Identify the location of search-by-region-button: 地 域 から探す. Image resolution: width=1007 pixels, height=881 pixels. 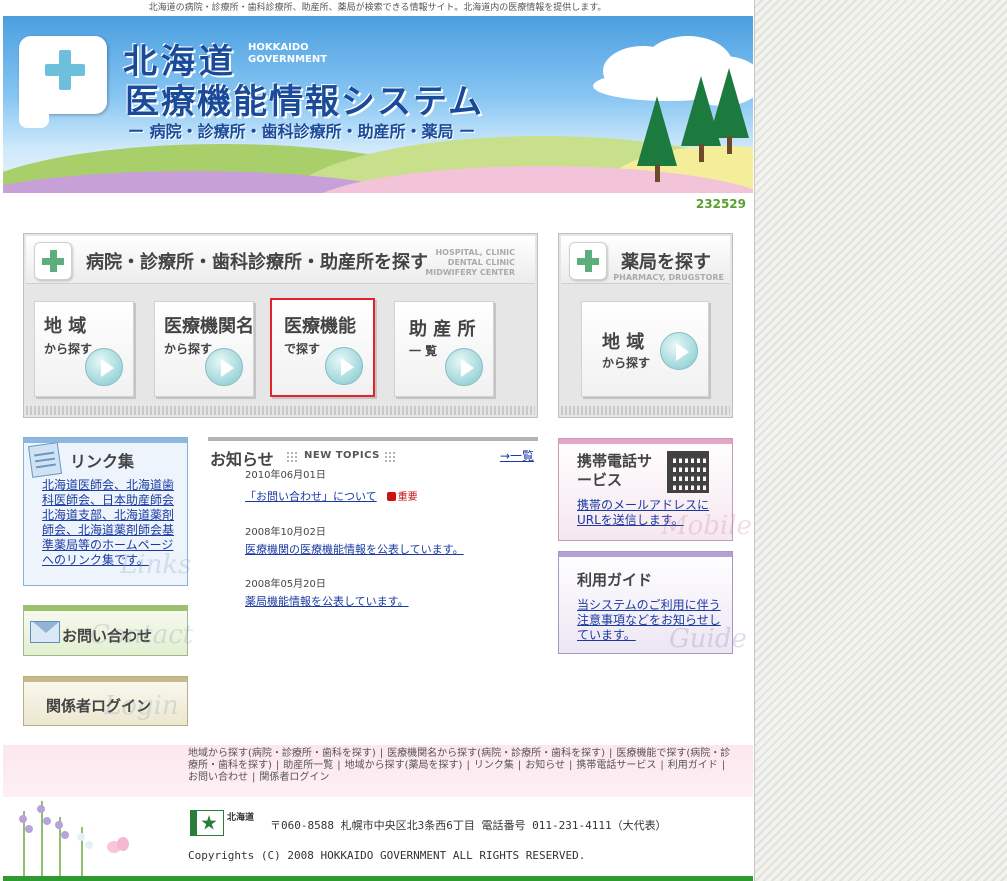
(84, 349).